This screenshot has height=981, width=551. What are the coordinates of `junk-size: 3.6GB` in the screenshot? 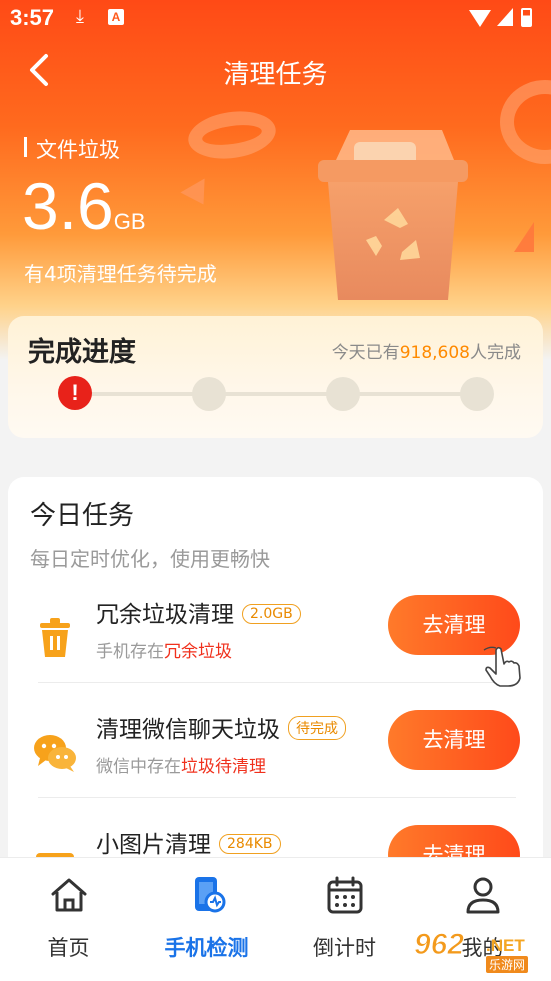 It's located at (84, 206).